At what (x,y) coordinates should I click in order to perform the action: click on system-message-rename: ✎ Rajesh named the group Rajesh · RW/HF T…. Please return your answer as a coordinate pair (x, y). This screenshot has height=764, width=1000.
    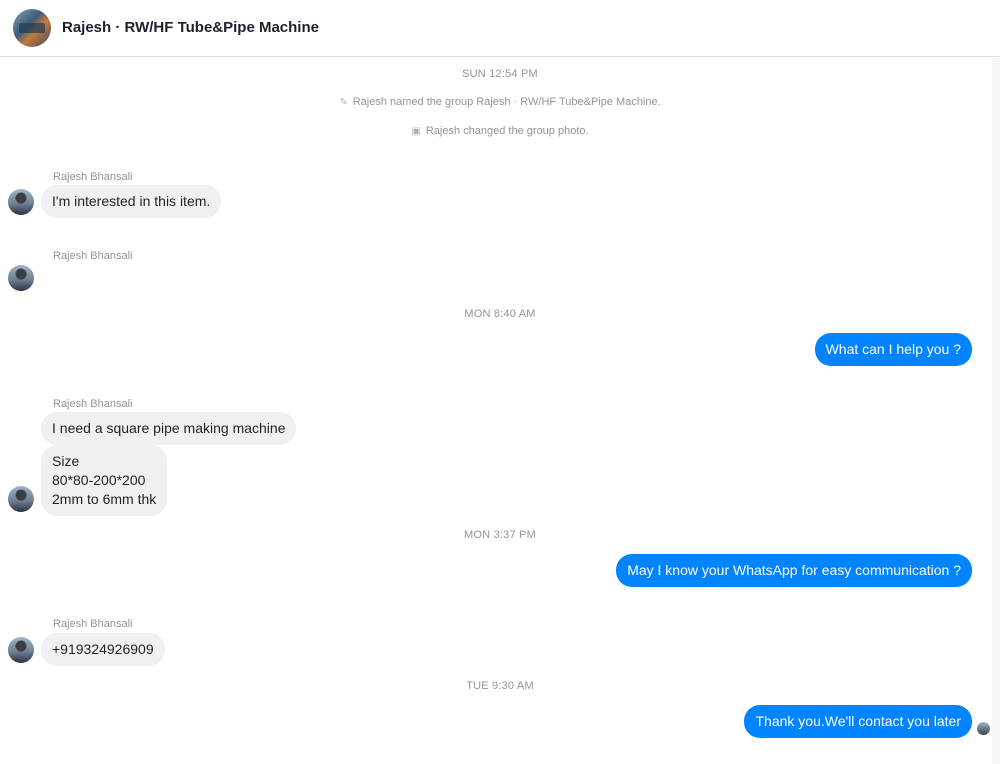
    Looking at the image, I should click on (500, 102).